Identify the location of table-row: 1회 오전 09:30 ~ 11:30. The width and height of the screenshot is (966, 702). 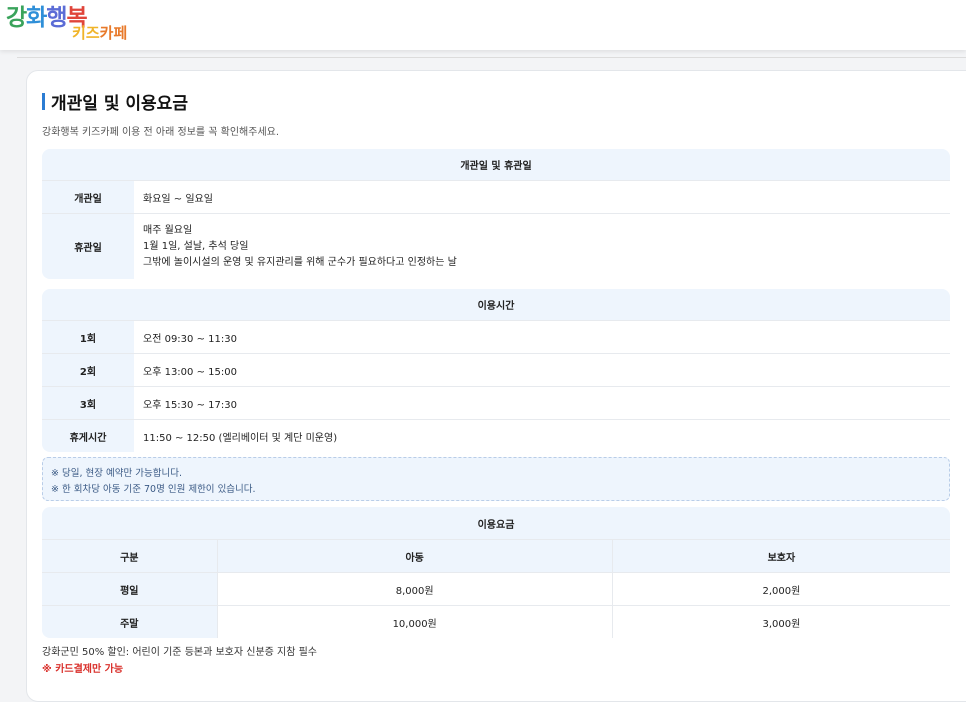
(496, 337).